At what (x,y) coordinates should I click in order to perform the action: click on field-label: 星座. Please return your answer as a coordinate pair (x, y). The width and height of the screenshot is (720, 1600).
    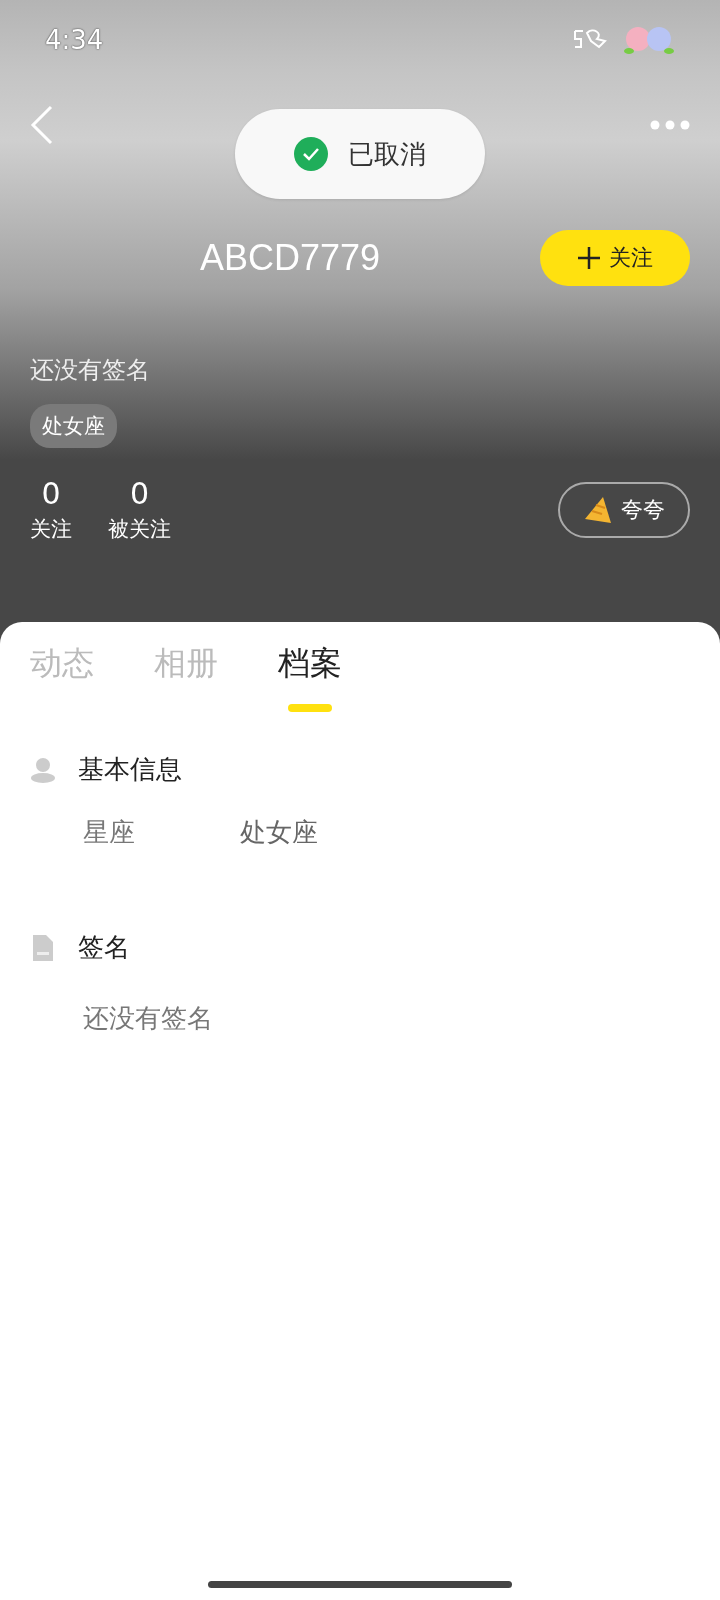
    Looking at the image, I should click on (109, 832).